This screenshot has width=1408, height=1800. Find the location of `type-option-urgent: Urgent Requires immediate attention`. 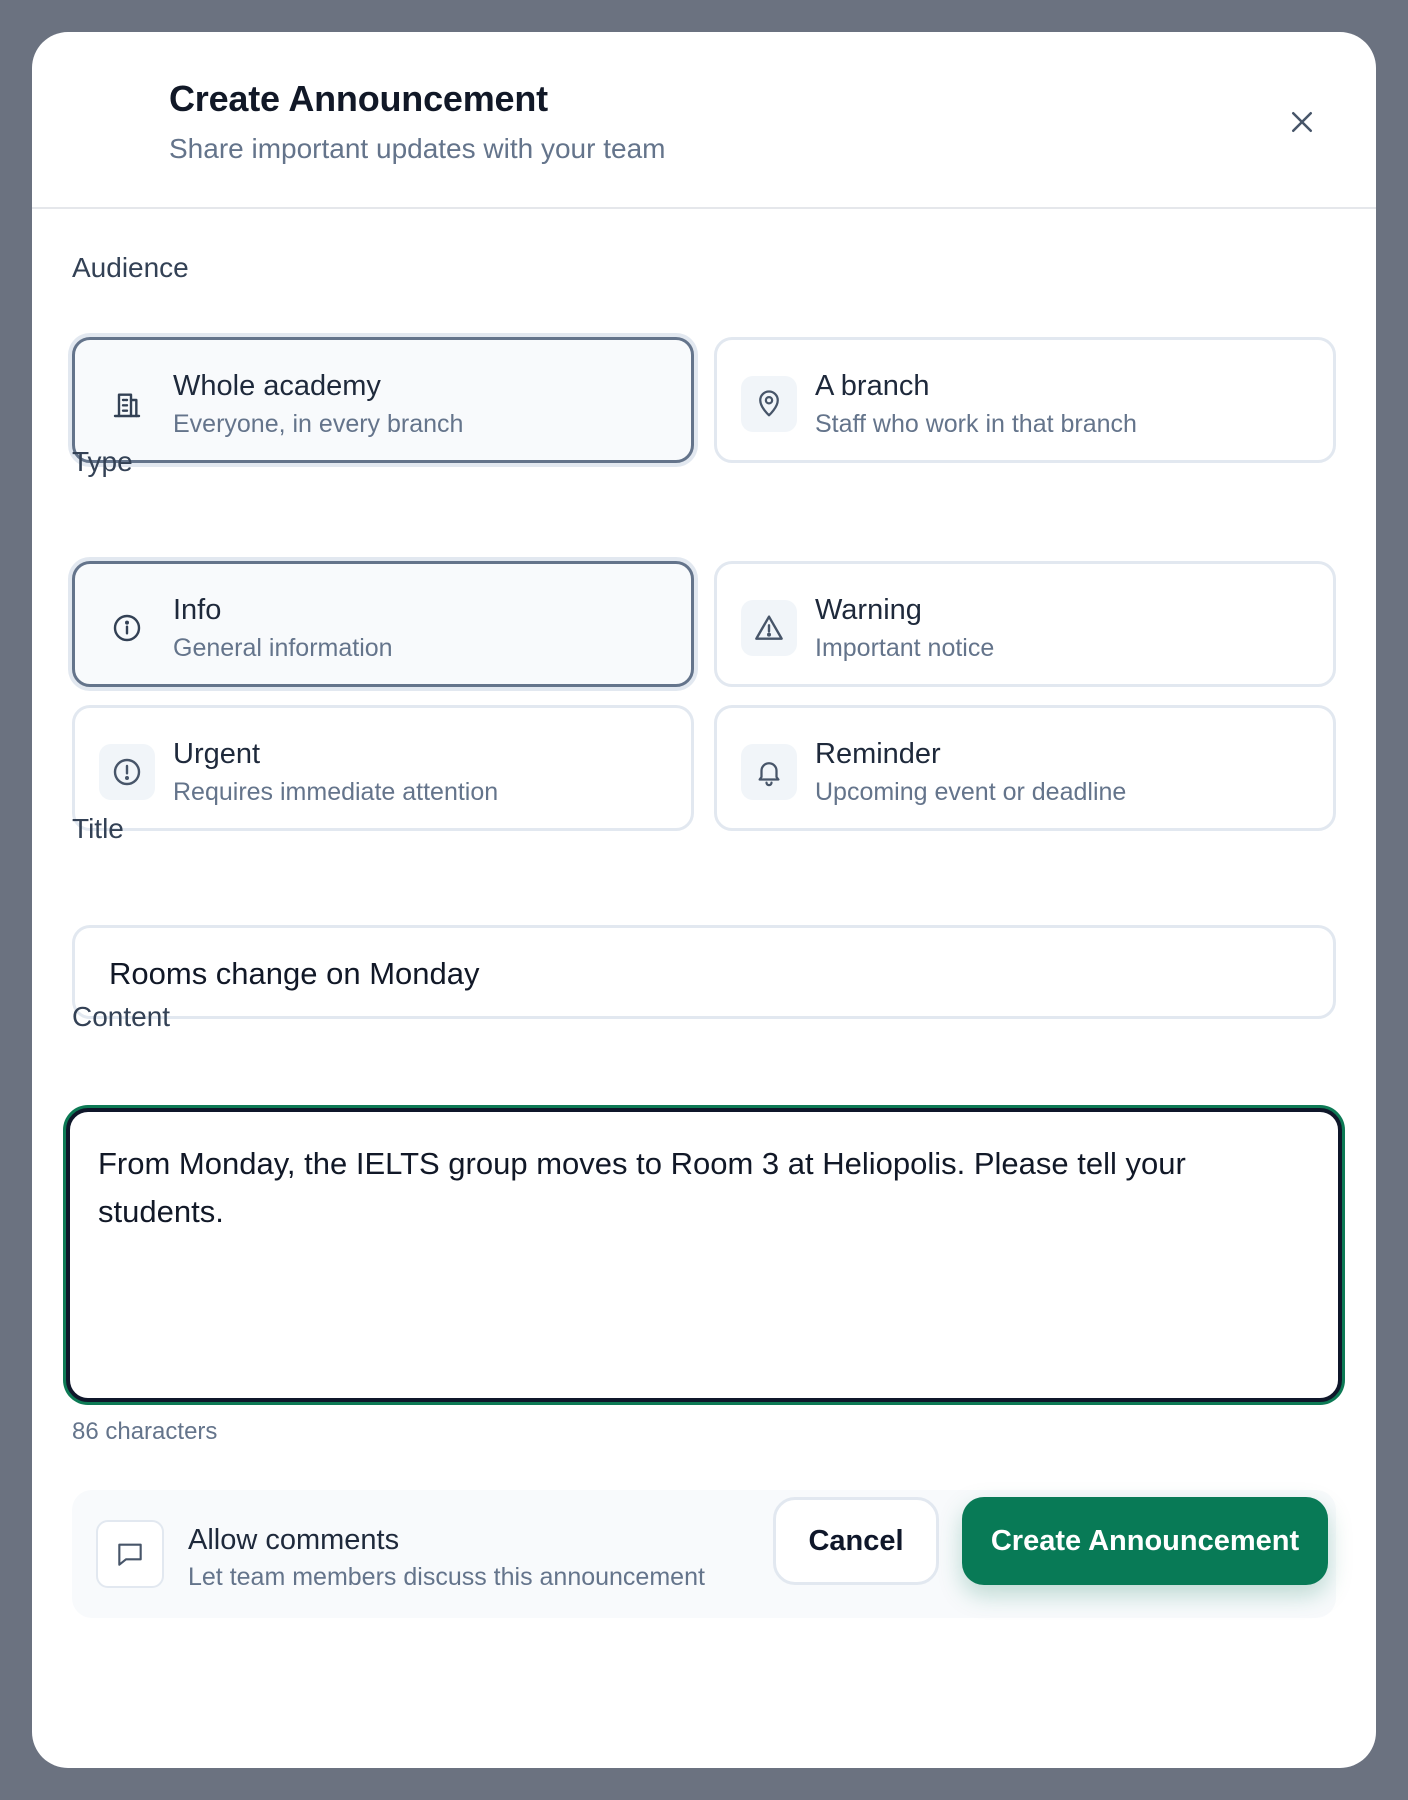

type-option-urgent: Urgent Requires immediate attention is located at coordinates (383, 768).